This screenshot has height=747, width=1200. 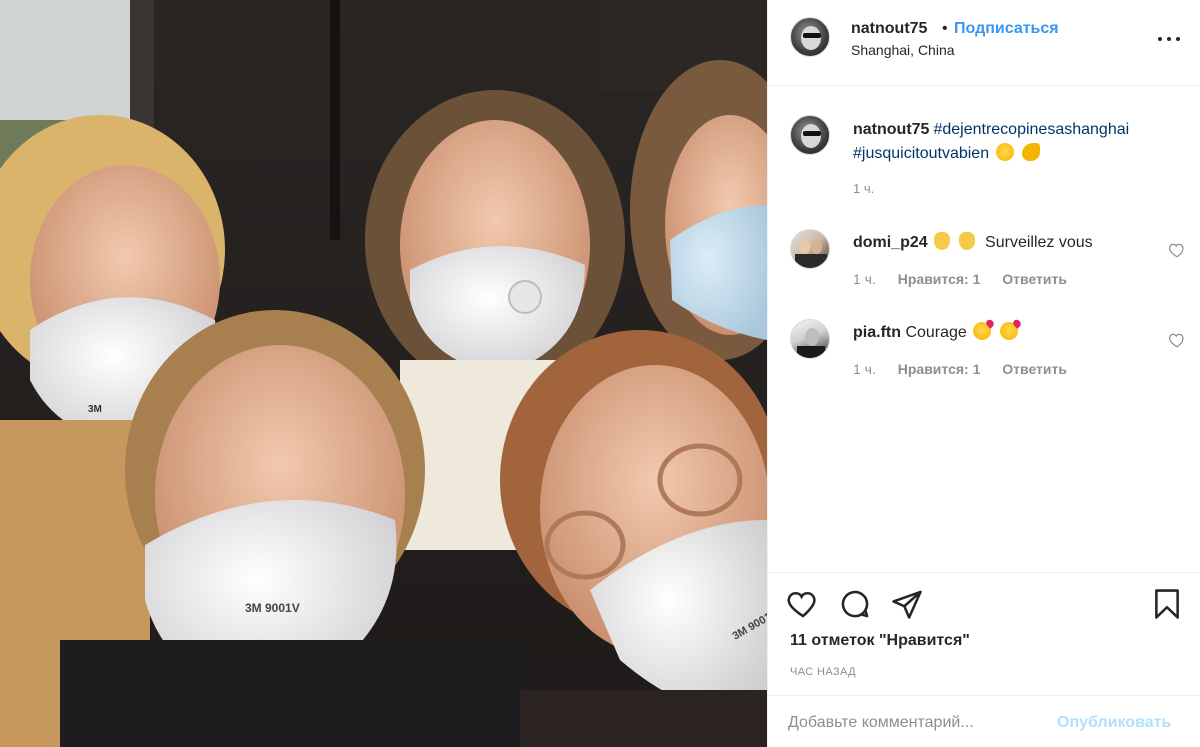 I want to click on flushed-face-emoji, so click(x=1004, y=152).